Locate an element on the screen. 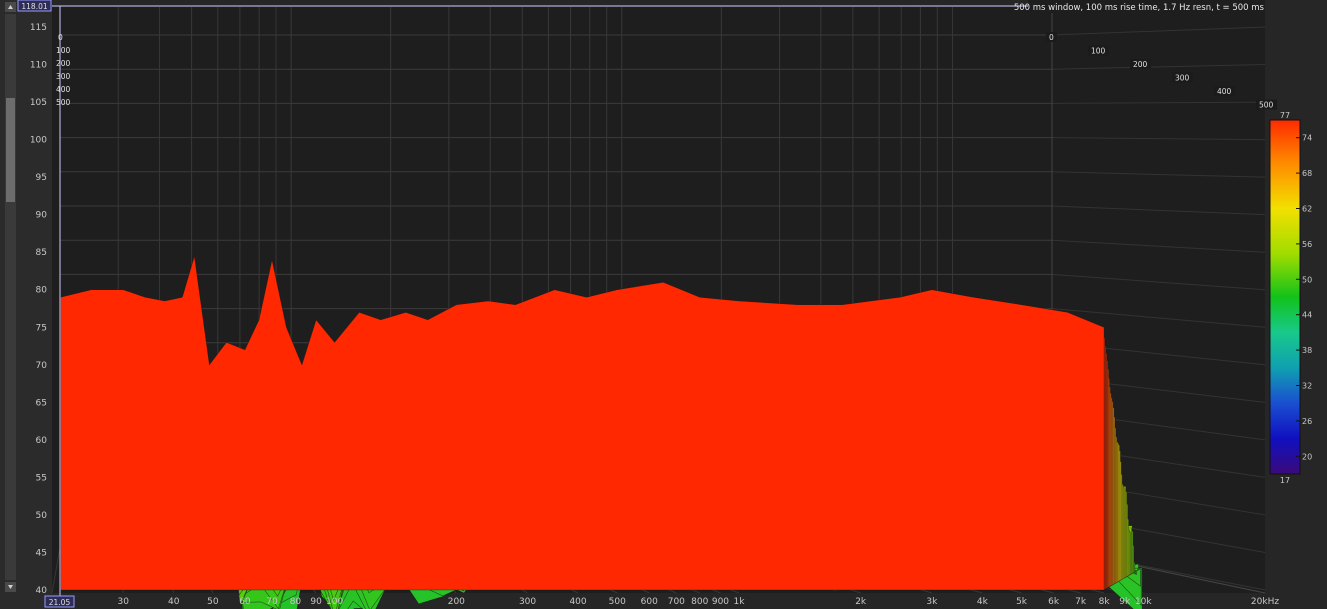  time-label-right: 200 is located at coordinates (1140, 64).